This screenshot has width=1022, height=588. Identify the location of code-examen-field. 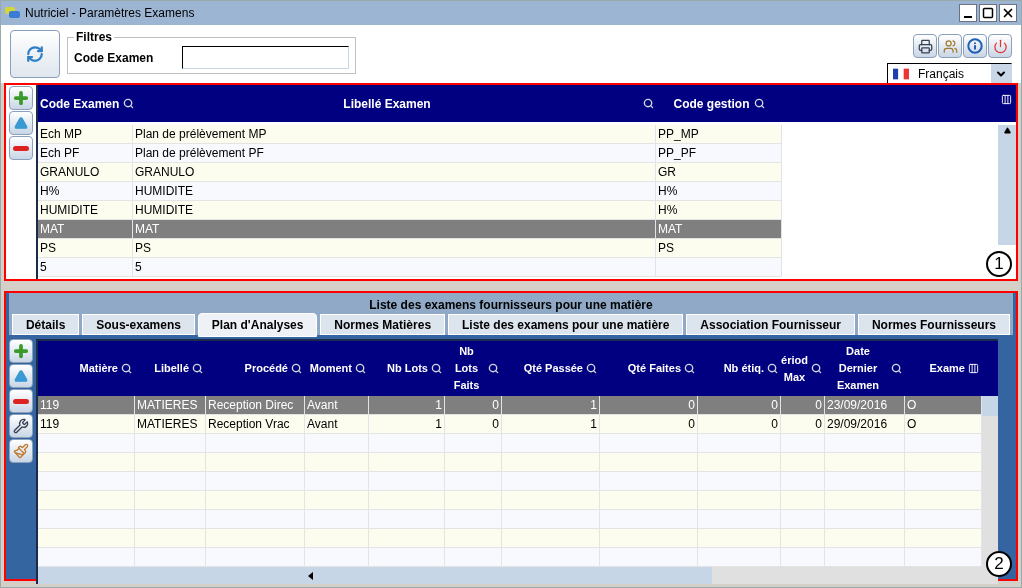
(265, 57).